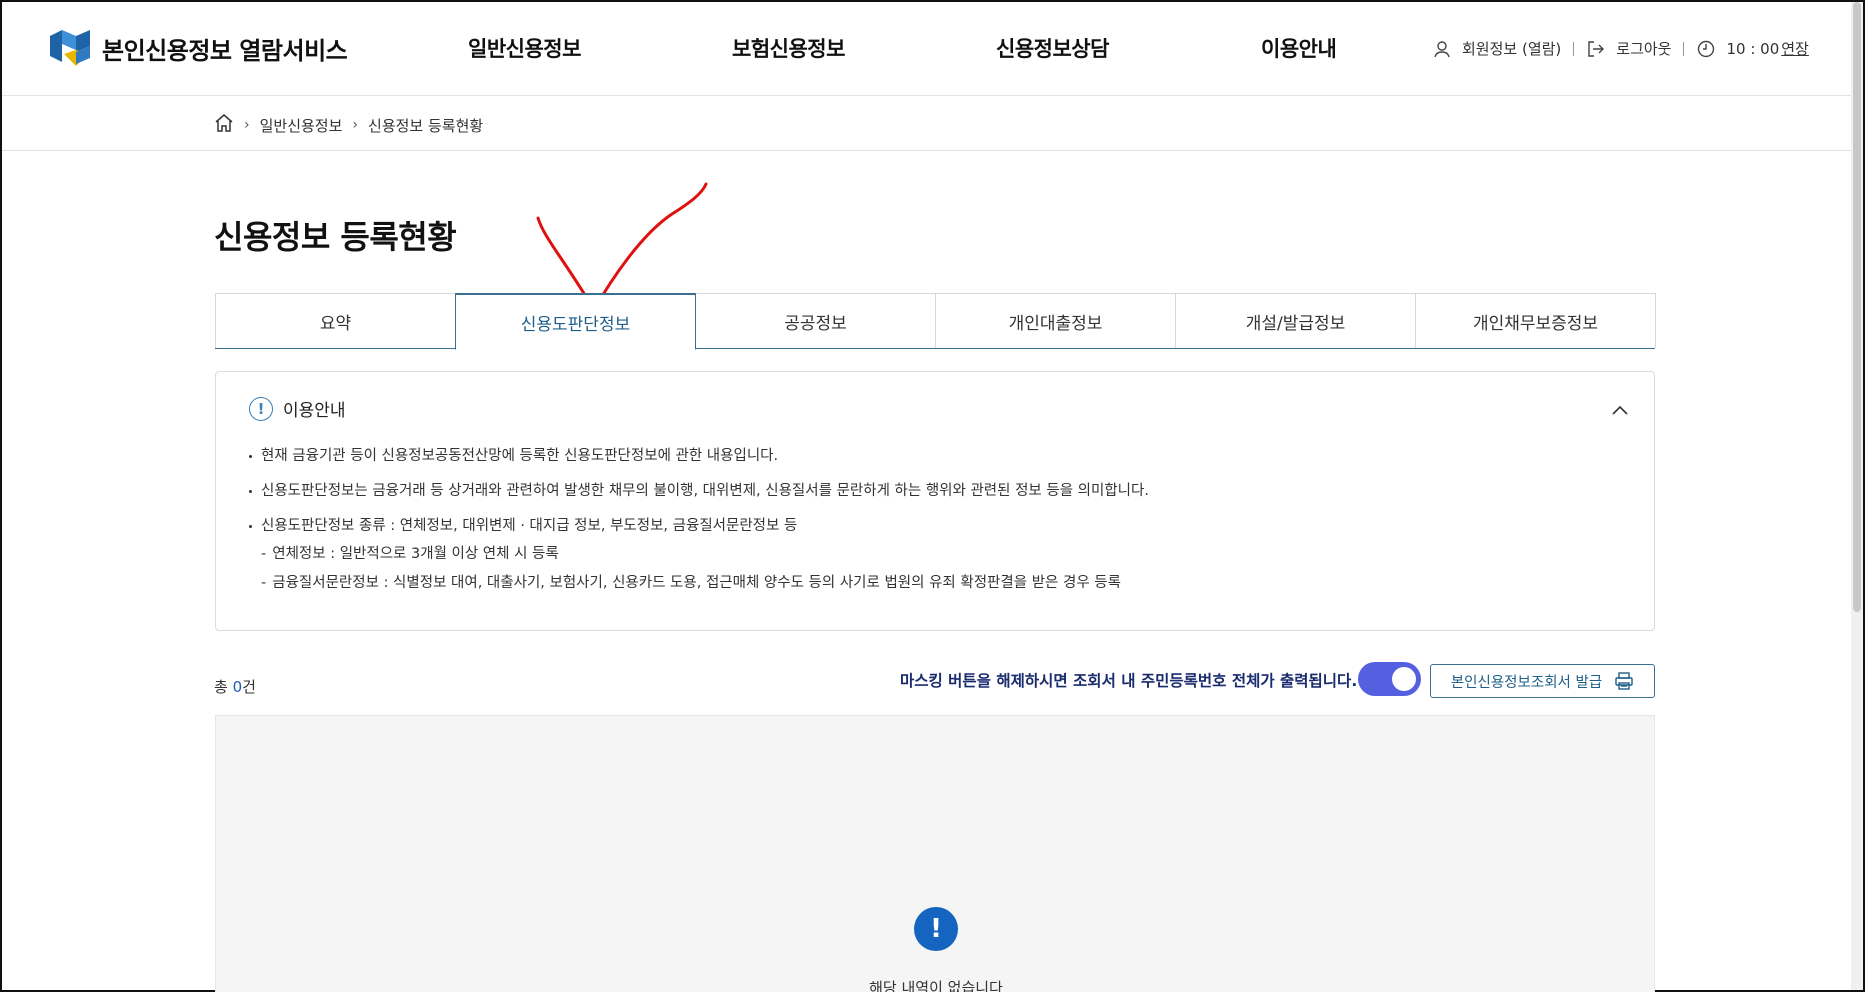 The image size is (1865, 992). Describe the element at coordinates (1706, 49) in the screenshot. I see `clock-icon` at that location.